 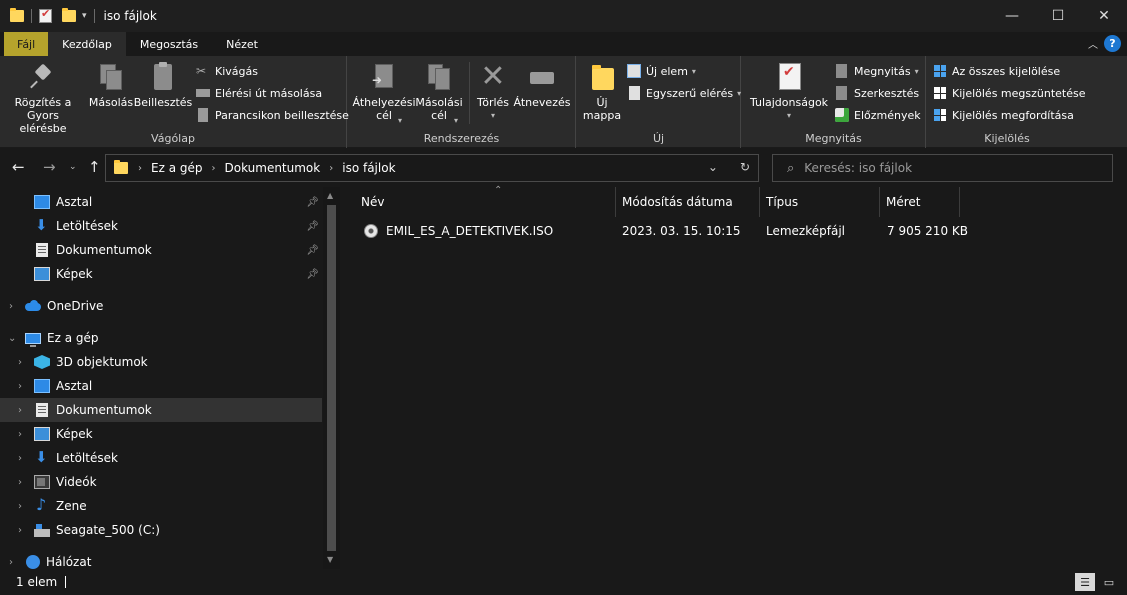 I want to click on nav-item-3d-objects: › 3D objektumok, so click(x=161, y=362).